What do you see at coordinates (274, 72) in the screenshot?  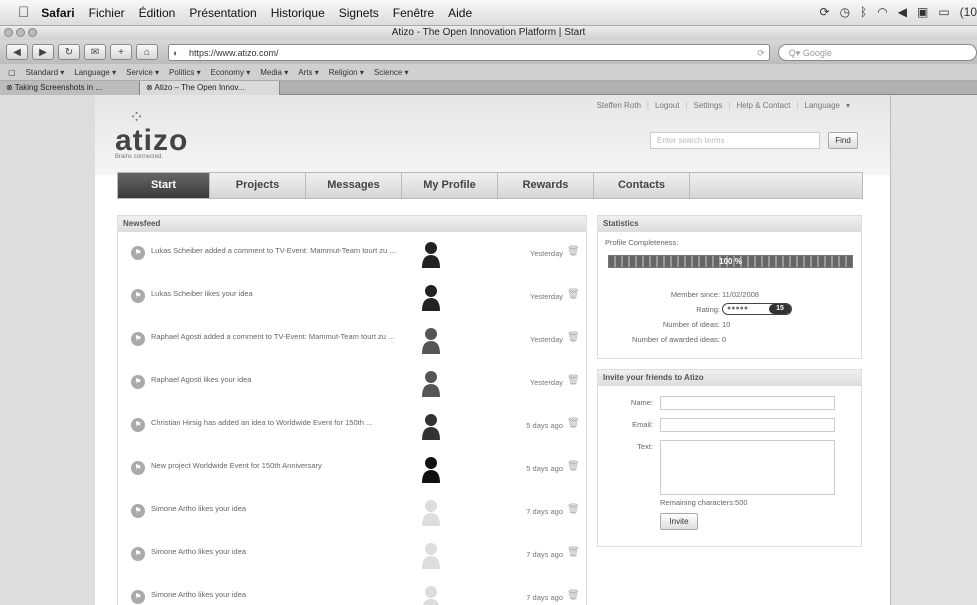 I see `bookmark-item: Media ▾` at bounding box center [274, 72].